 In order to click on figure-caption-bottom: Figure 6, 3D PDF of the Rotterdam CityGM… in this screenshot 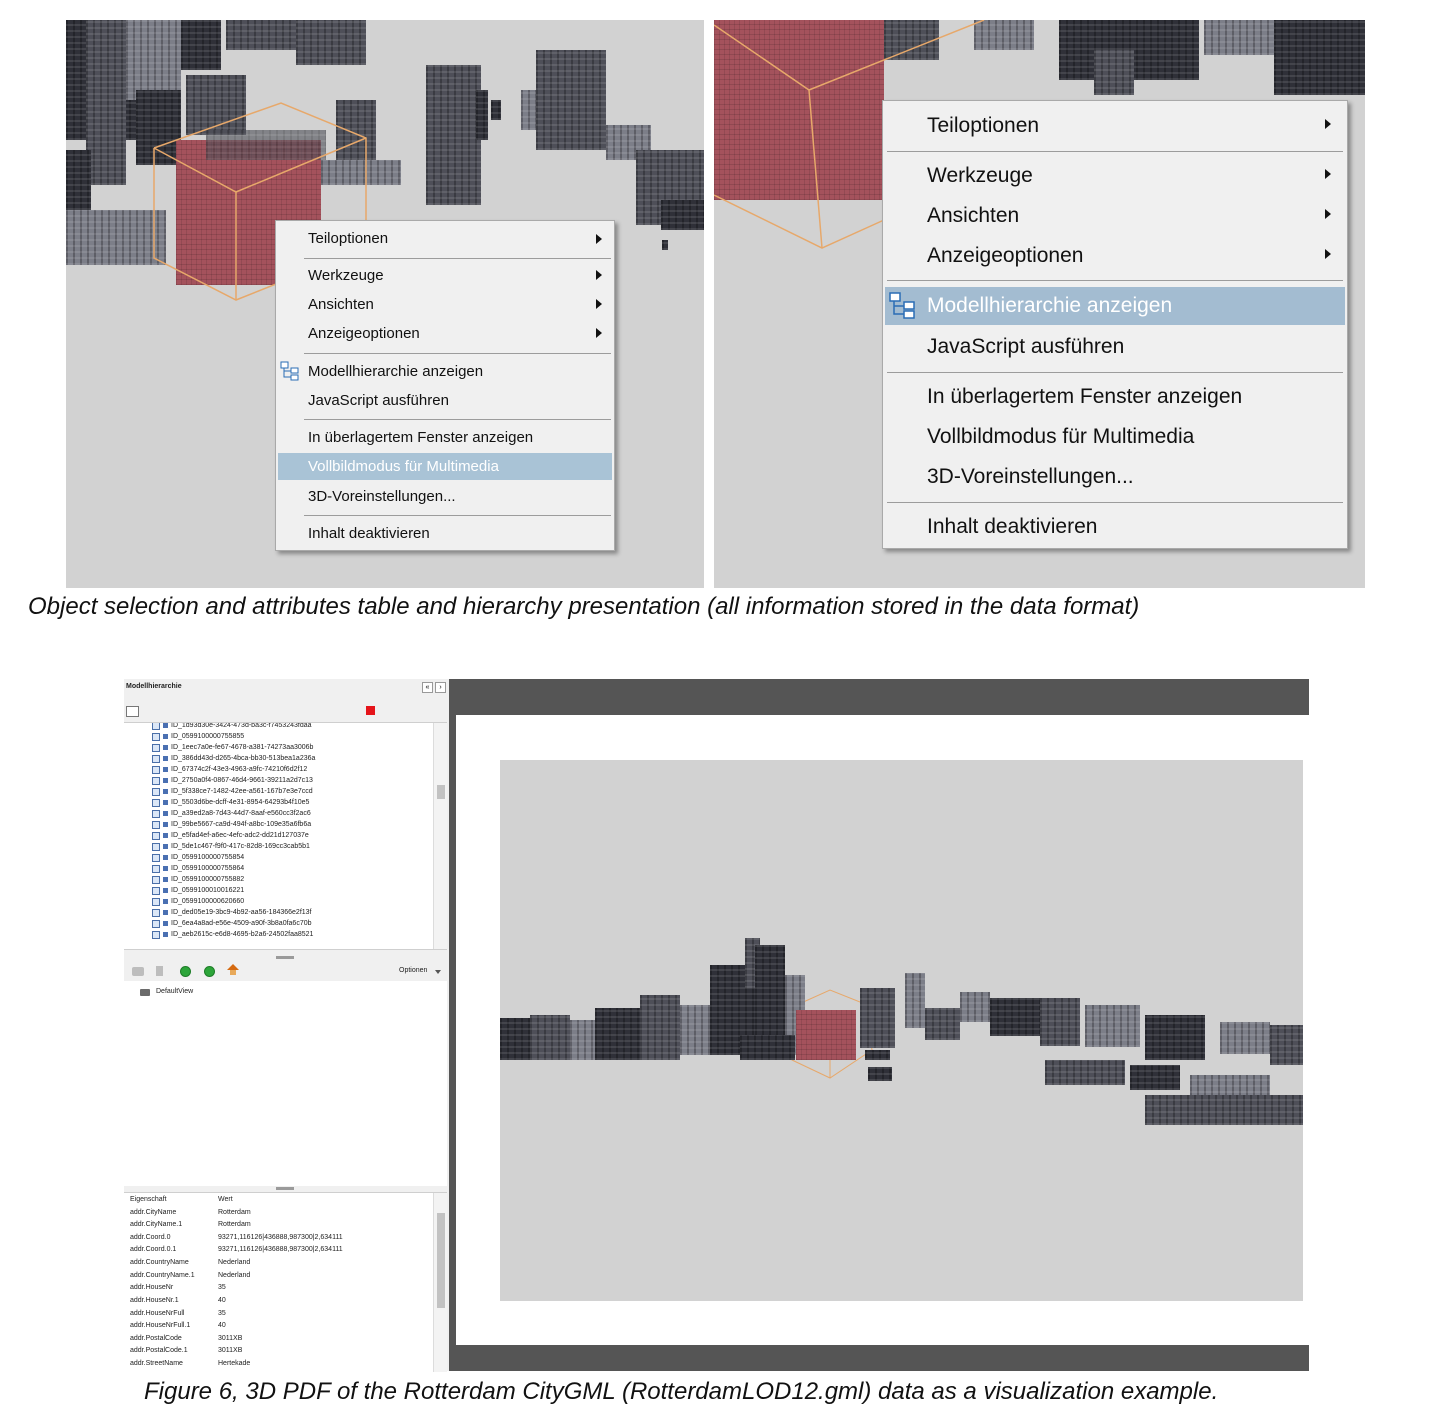, I will do `click(681, 1391)`.